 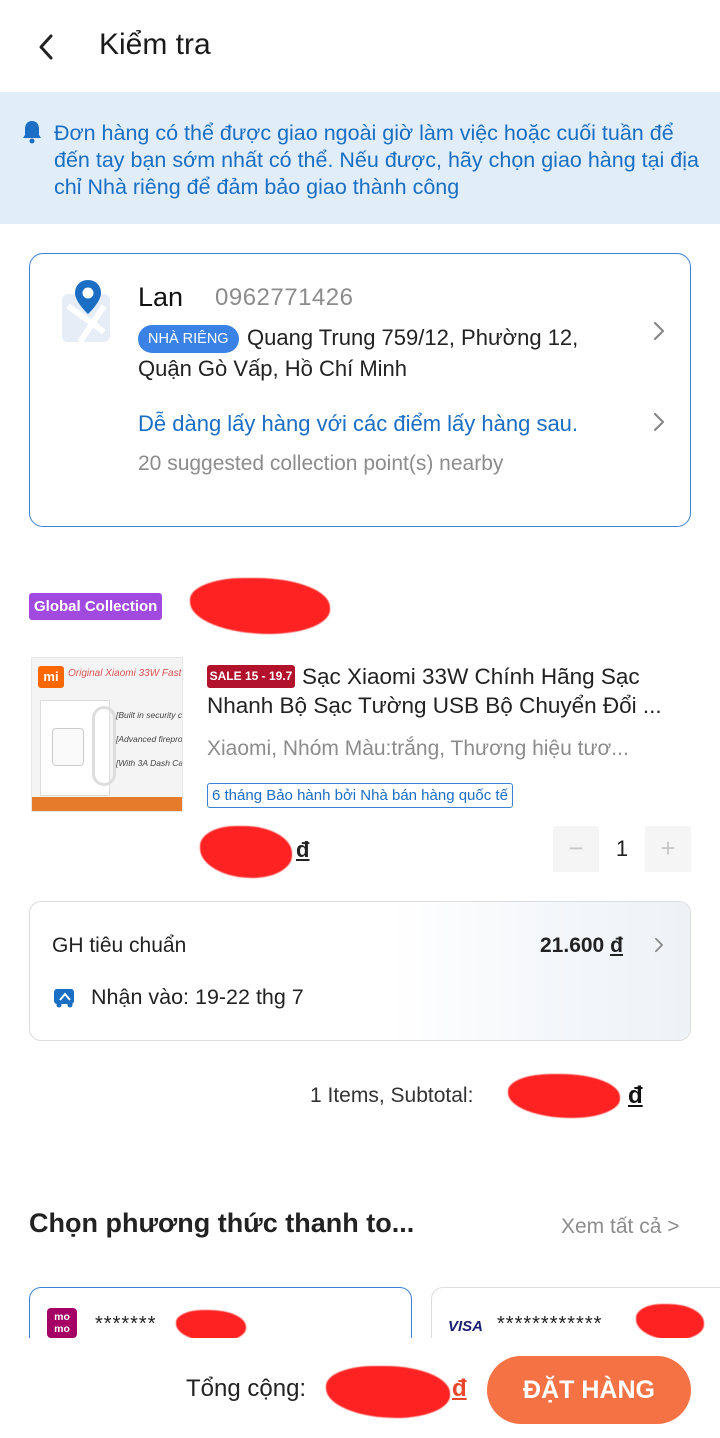 What do you see at coordinates (260, 606) in the screenshot?
I see `redacted-seller-name` at bounding box center [260, 606].